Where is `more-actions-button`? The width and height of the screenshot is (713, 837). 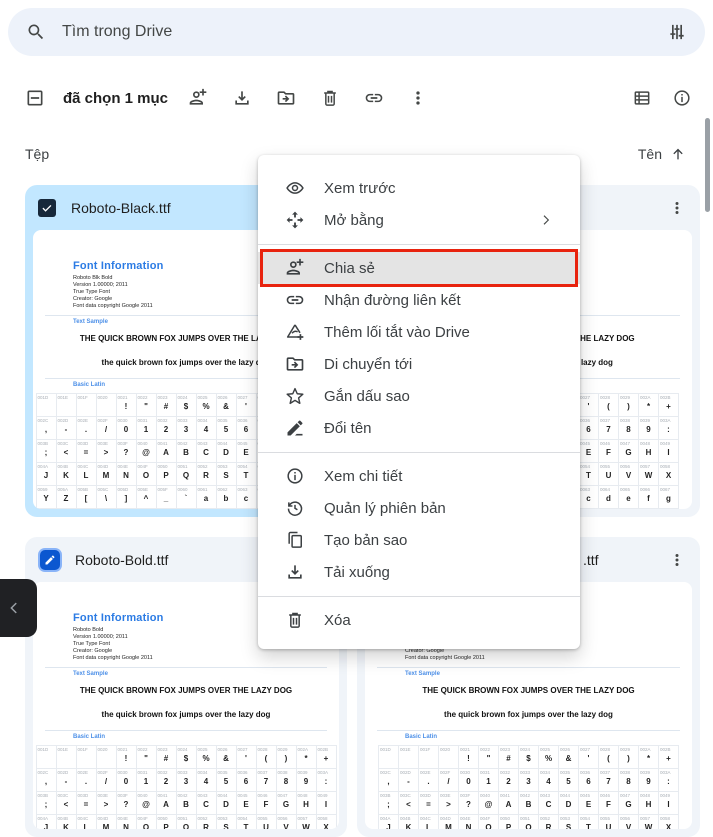
more-actions-button is located at coordinates (418, 98).